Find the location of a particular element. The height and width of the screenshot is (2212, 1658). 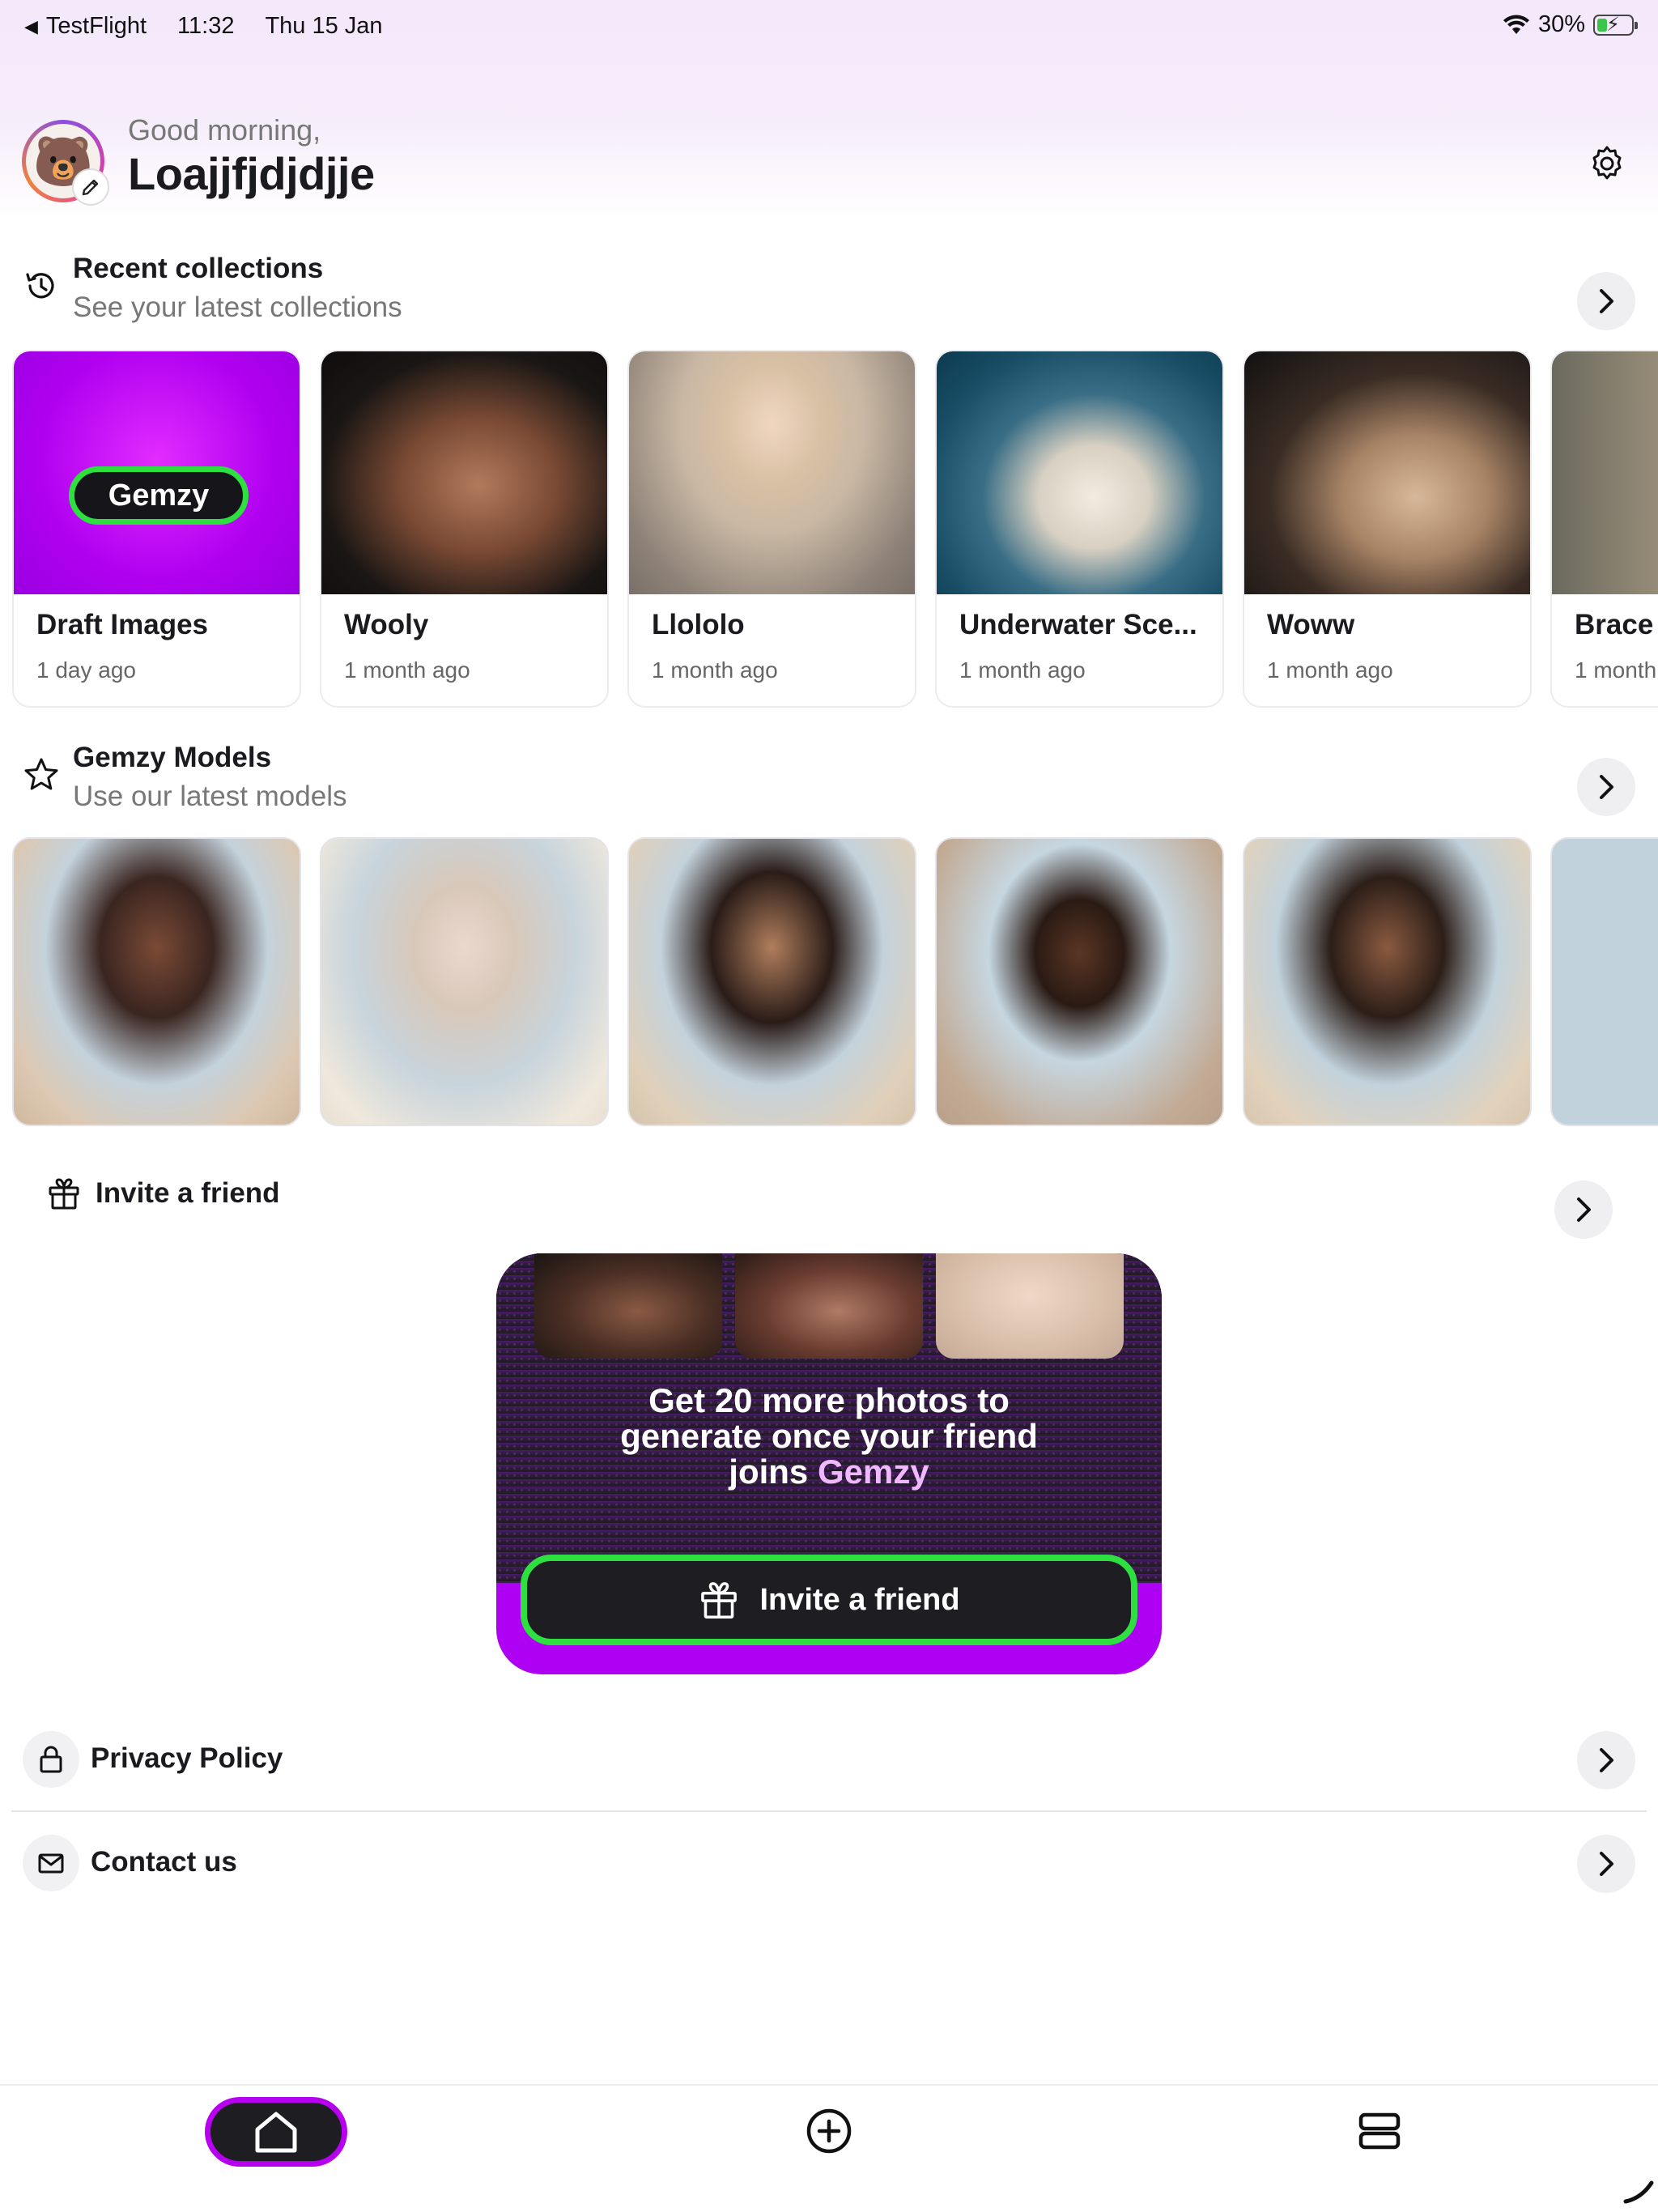

recent-collections-more-button is located at coordinates (1606, 301).